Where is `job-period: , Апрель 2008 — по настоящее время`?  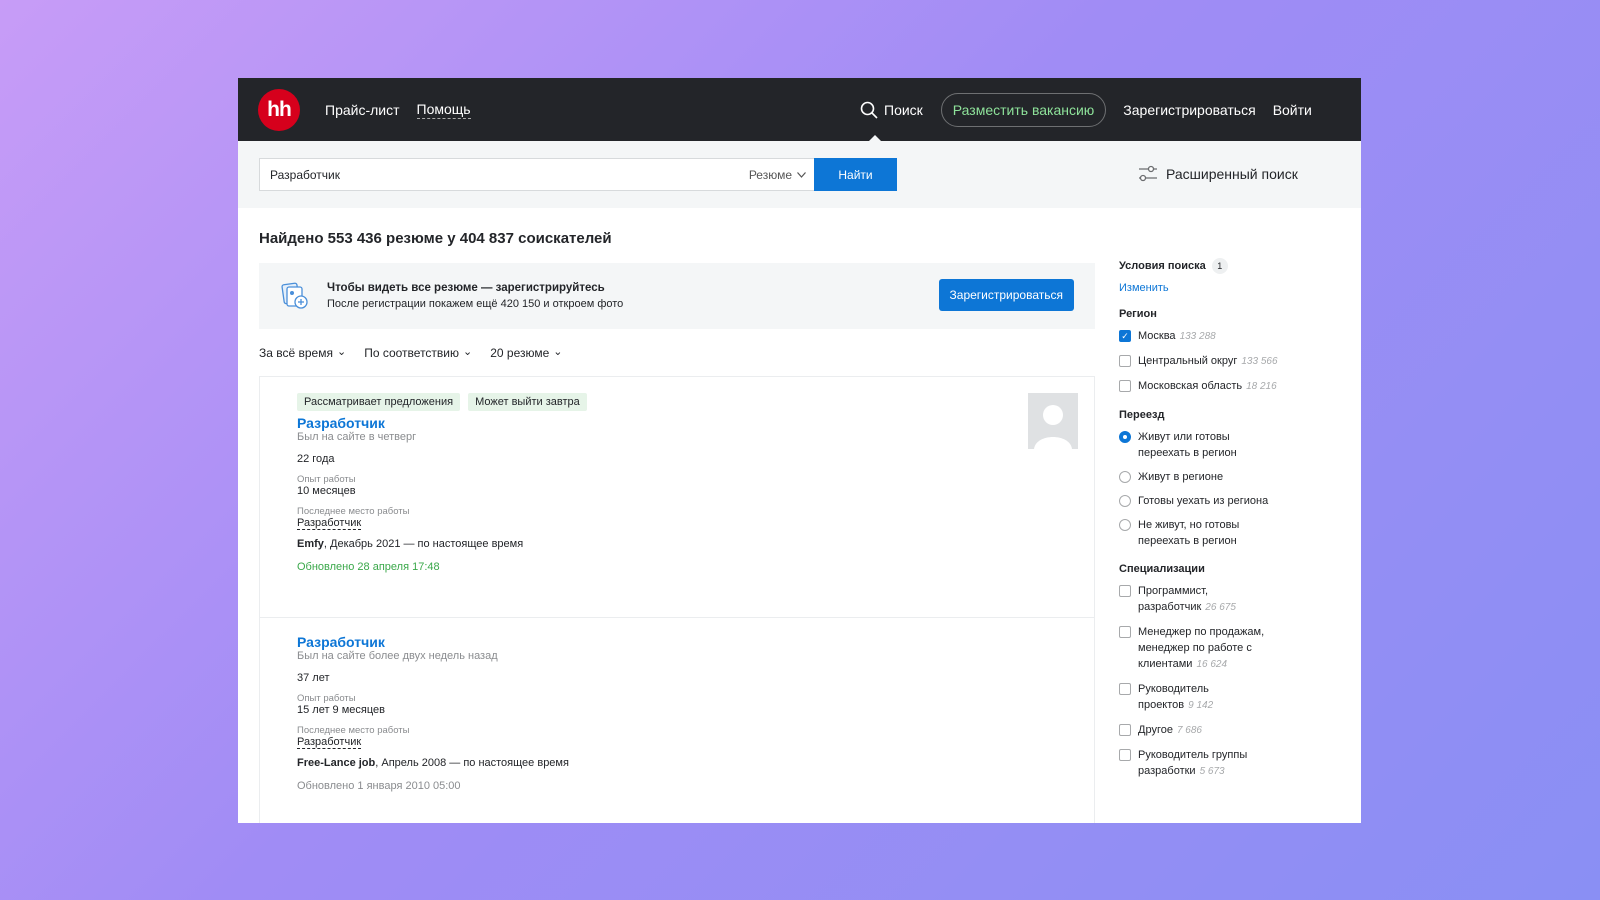 job-period: , Апрель 2008 — по настоящее время is located at coordinates (472, 763).